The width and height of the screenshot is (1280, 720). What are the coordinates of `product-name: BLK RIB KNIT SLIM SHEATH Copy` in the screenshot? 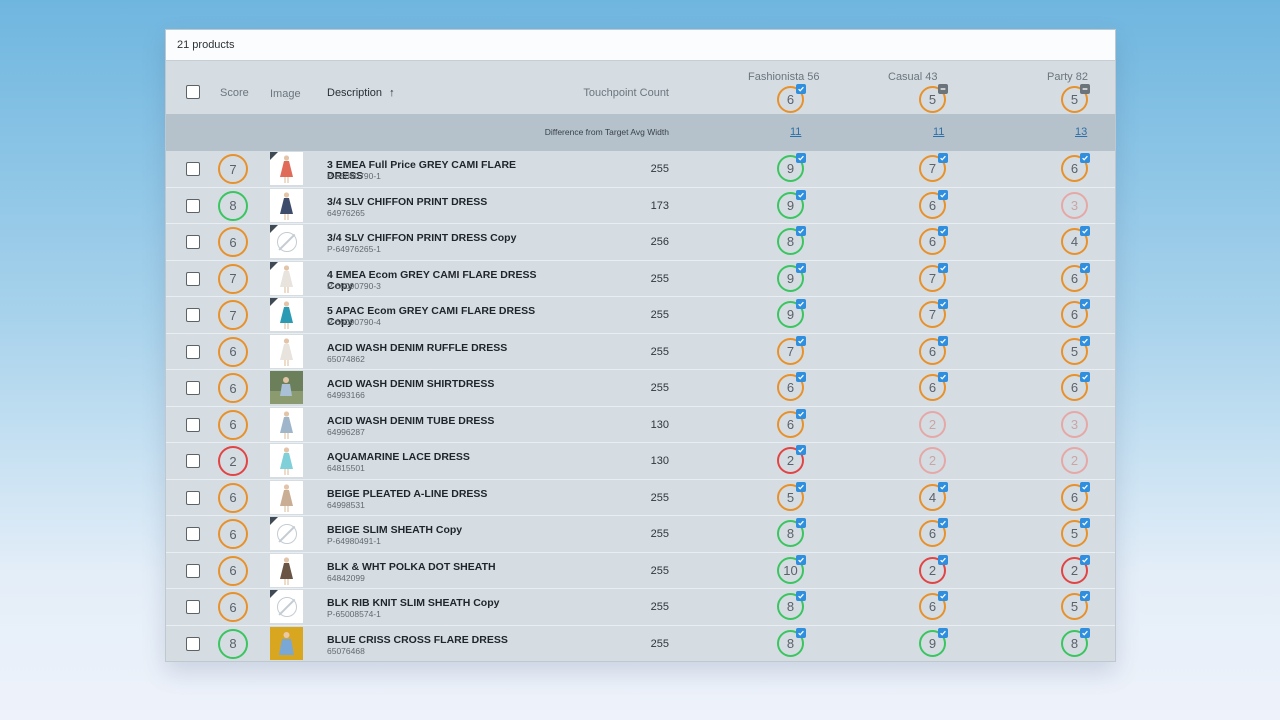 It's located at (439, 603).